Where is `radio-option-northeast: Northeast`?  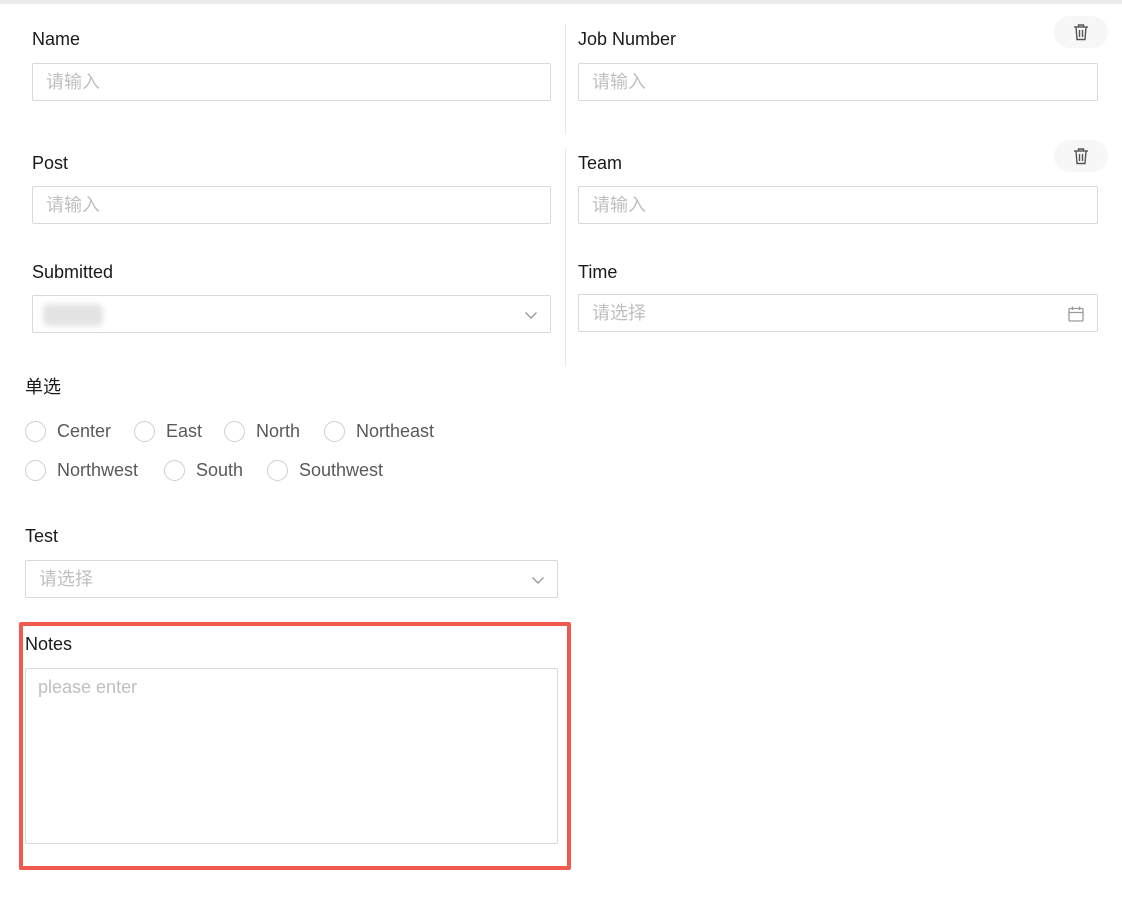 radio-option-northeast: Northeast is located at coordinates (379, 431).